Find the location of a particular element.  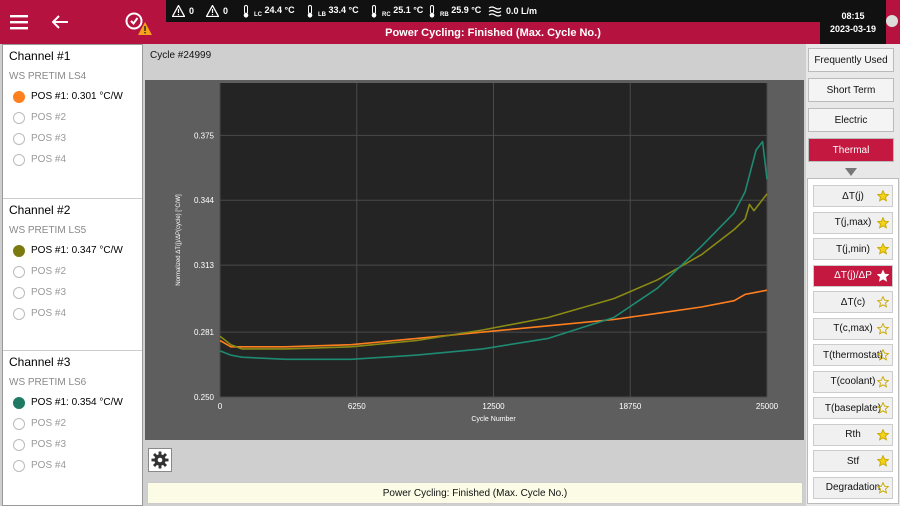

signal-label: T(c,max) is located at coordinates (853, 328).